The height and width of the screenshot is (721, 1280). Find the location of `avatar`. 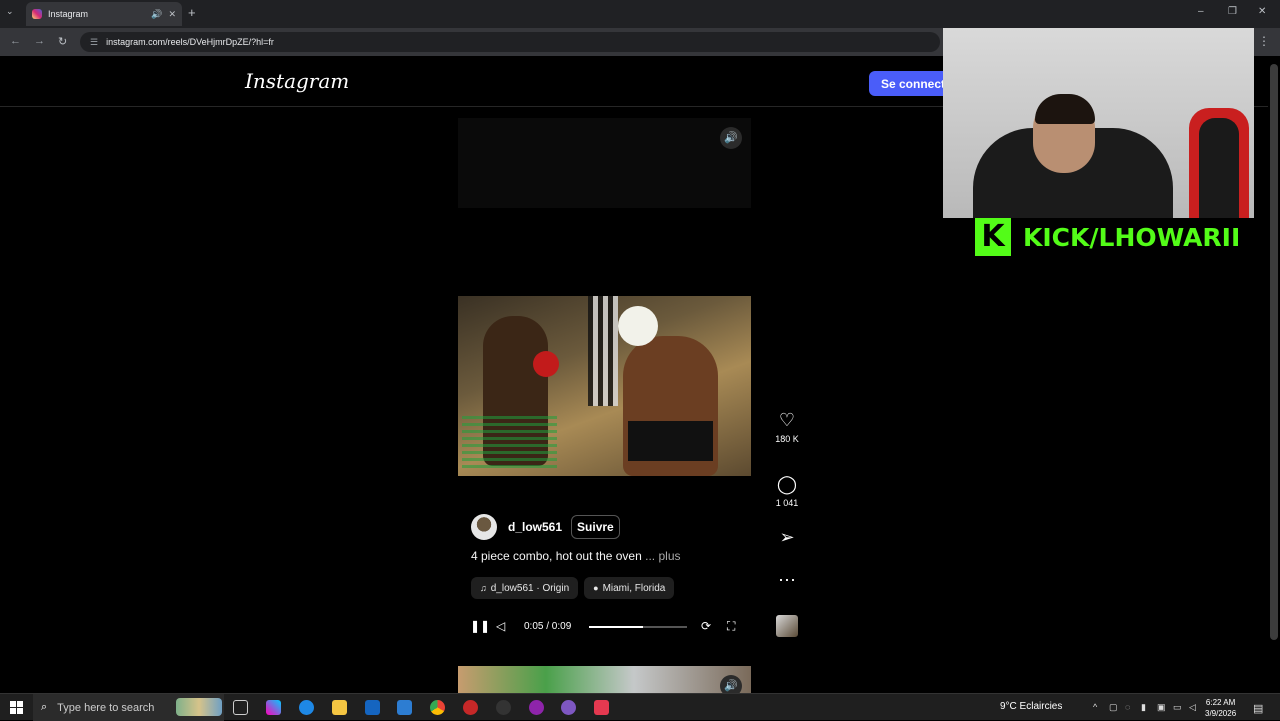

avatar is located at coordinates (484, 527).